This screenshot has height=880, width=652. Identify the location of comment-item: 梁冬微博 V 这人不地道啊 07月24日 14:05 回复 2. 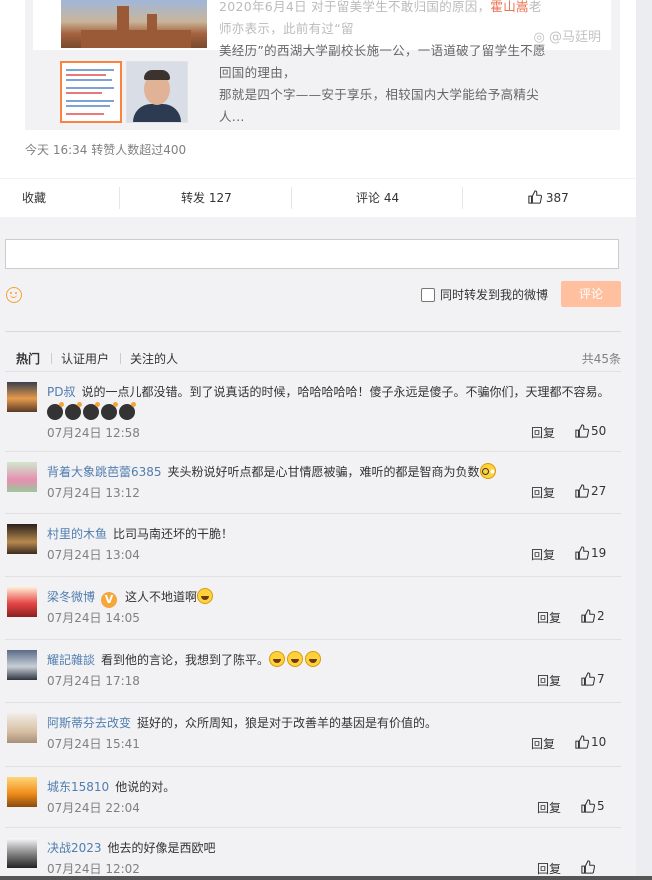
(313, 607).